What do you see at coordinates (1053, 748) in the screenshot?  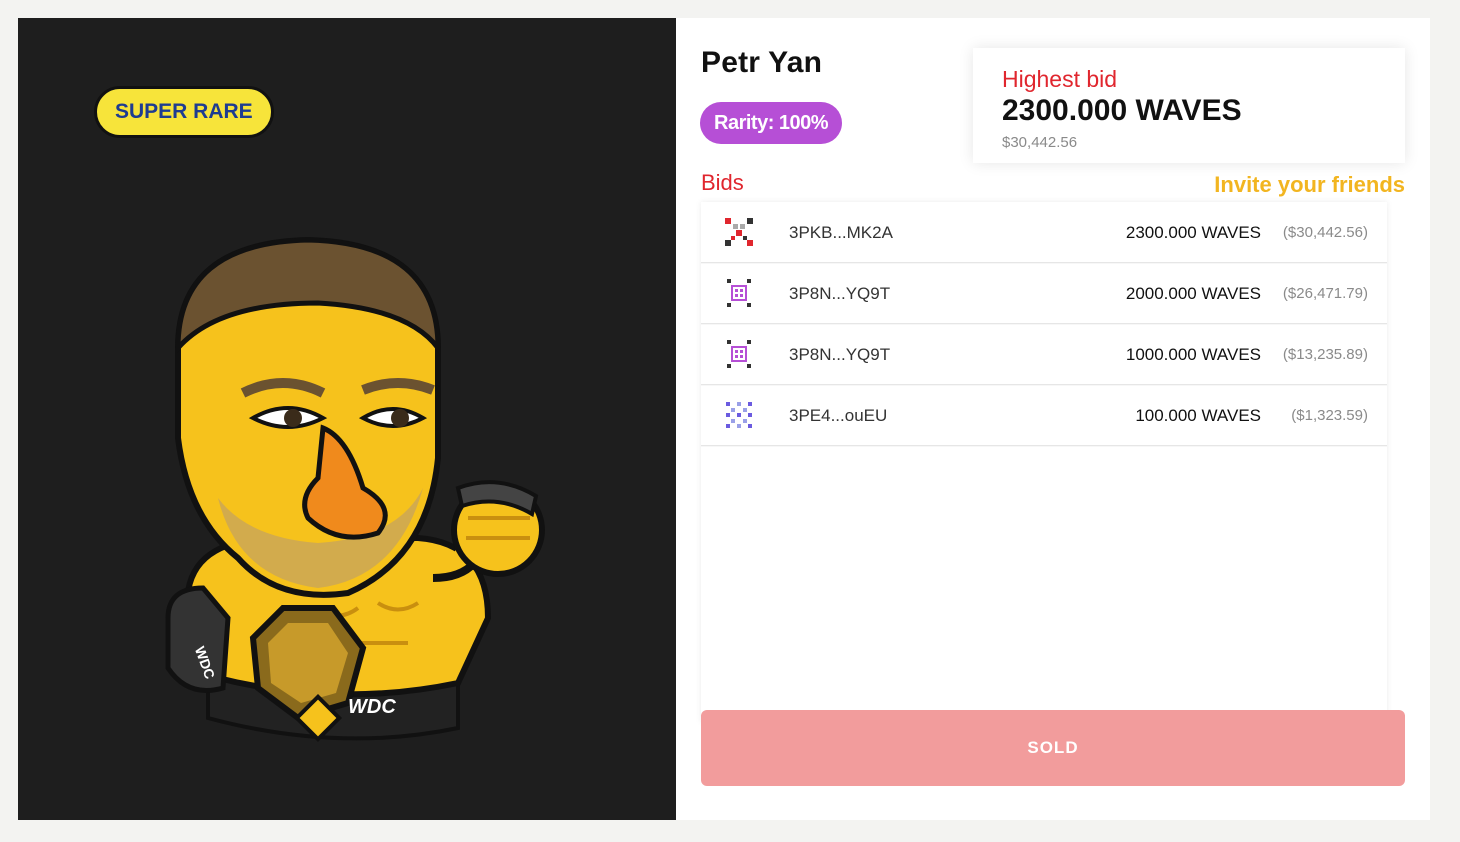 I see `sold-button: SOLD` at bounding box center [1053, 748].